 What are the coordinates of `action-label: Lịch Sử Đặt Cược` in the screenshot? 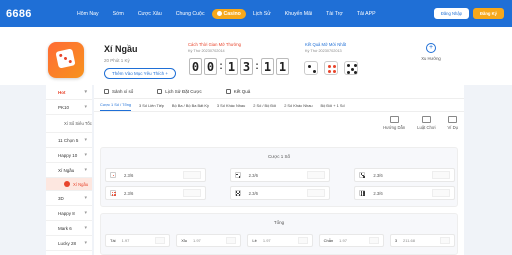 It's located at (183, 91).